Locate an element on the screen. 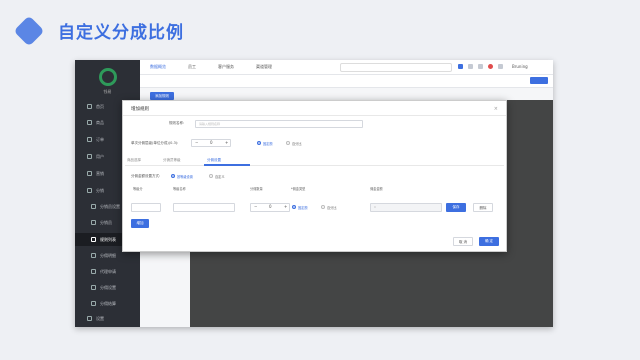  rule-name-input: 请输入规则名称 is located at coordinates (279, 124).